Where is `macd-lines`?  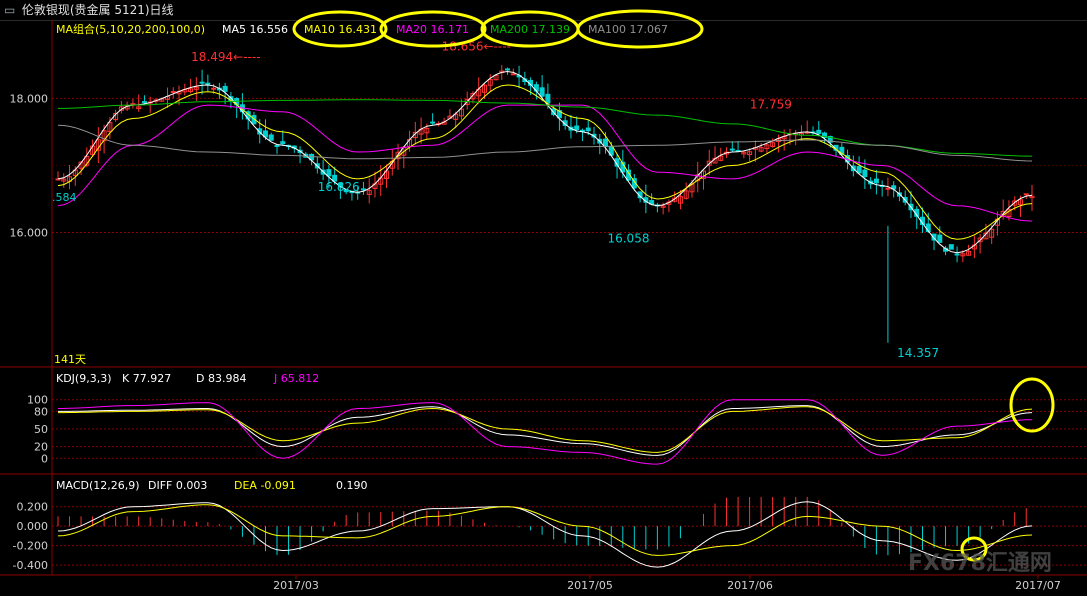 macd-lines is located at coordinates (545, 534).